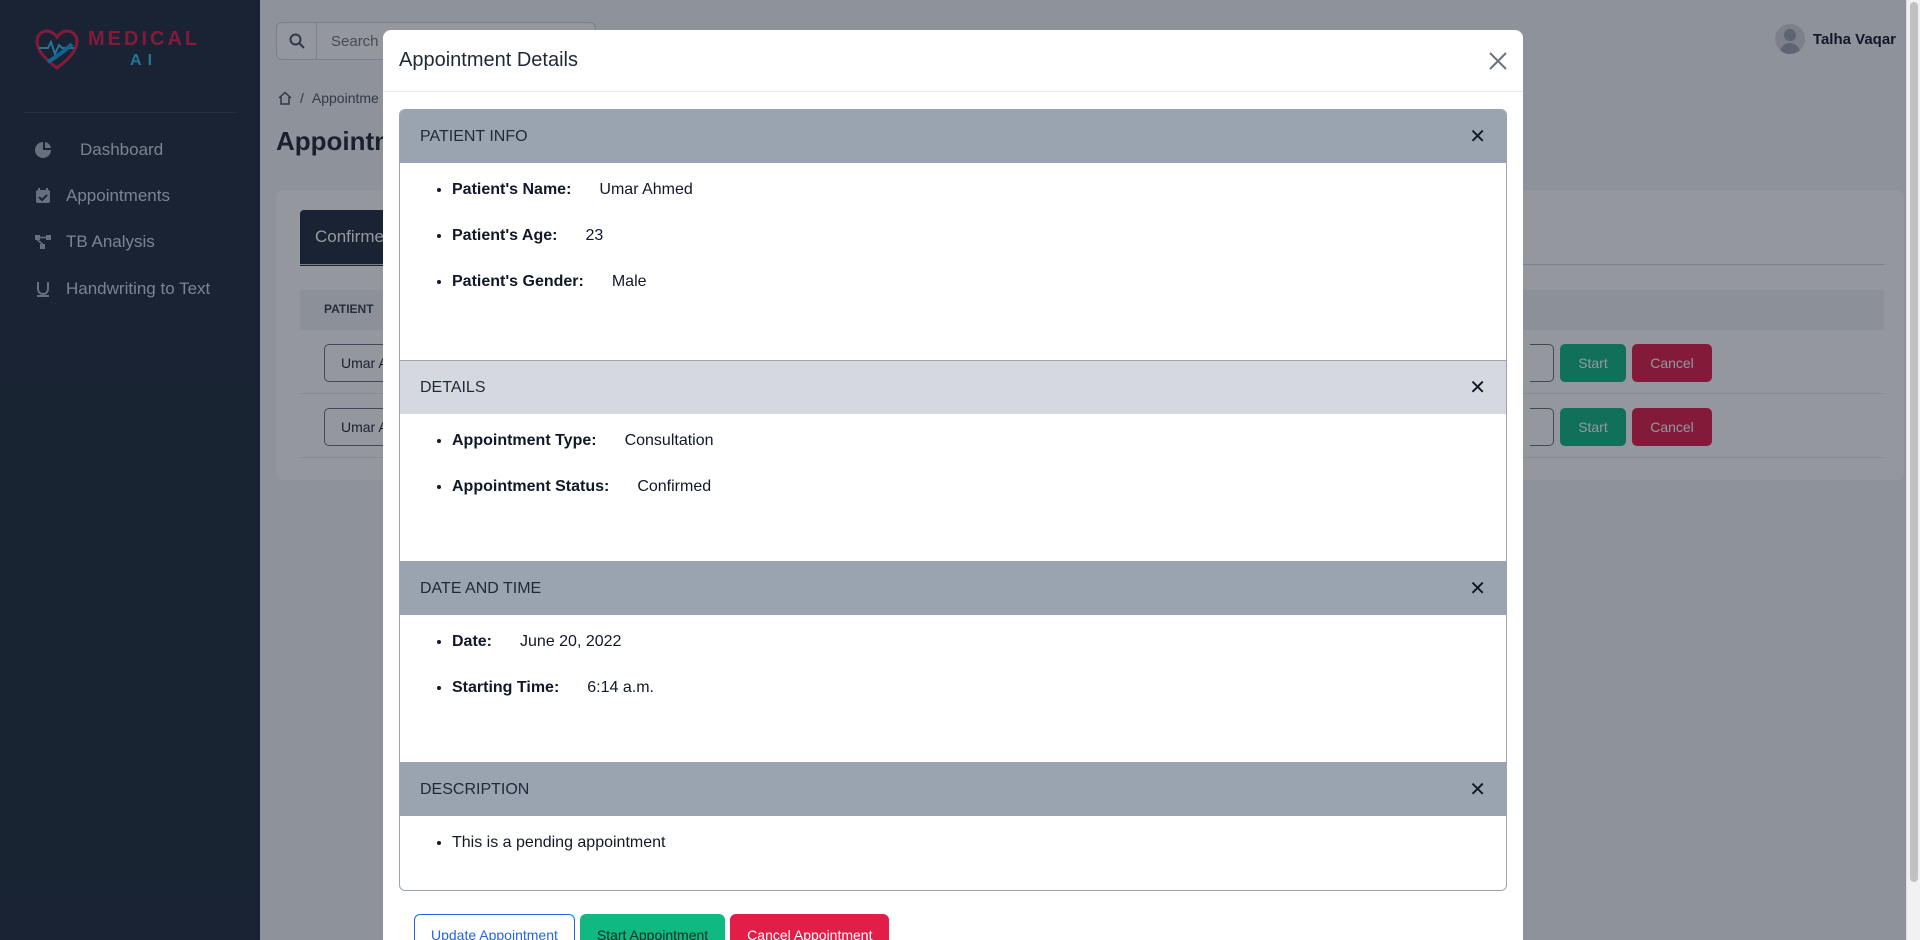 The height and width of the screenshot is (940, 1920). What do you see at coordinates (512, 189) in the screenshot?
I see `patient-name-label: Patient's Name:` at bounding box center [512, 189].